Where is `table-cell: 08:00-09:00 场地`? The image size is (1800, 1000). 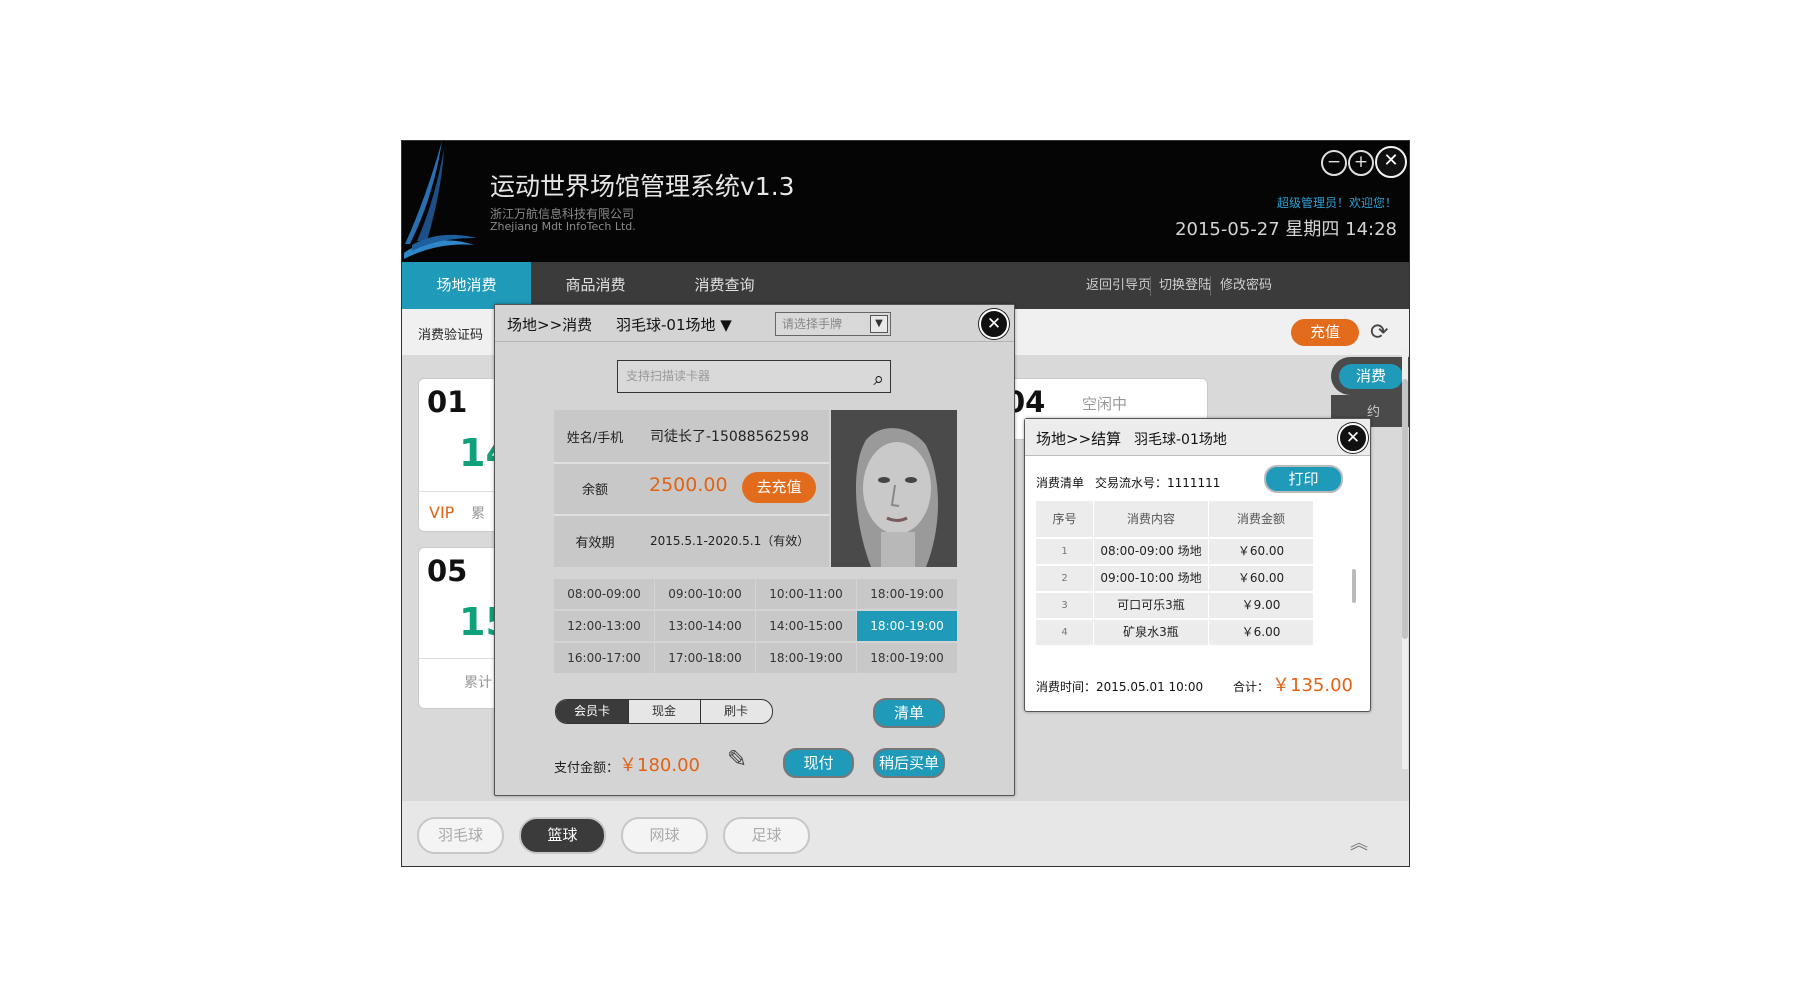
table-cell: 08:00-09:00 场地 is located at coordinates (1151, 551).